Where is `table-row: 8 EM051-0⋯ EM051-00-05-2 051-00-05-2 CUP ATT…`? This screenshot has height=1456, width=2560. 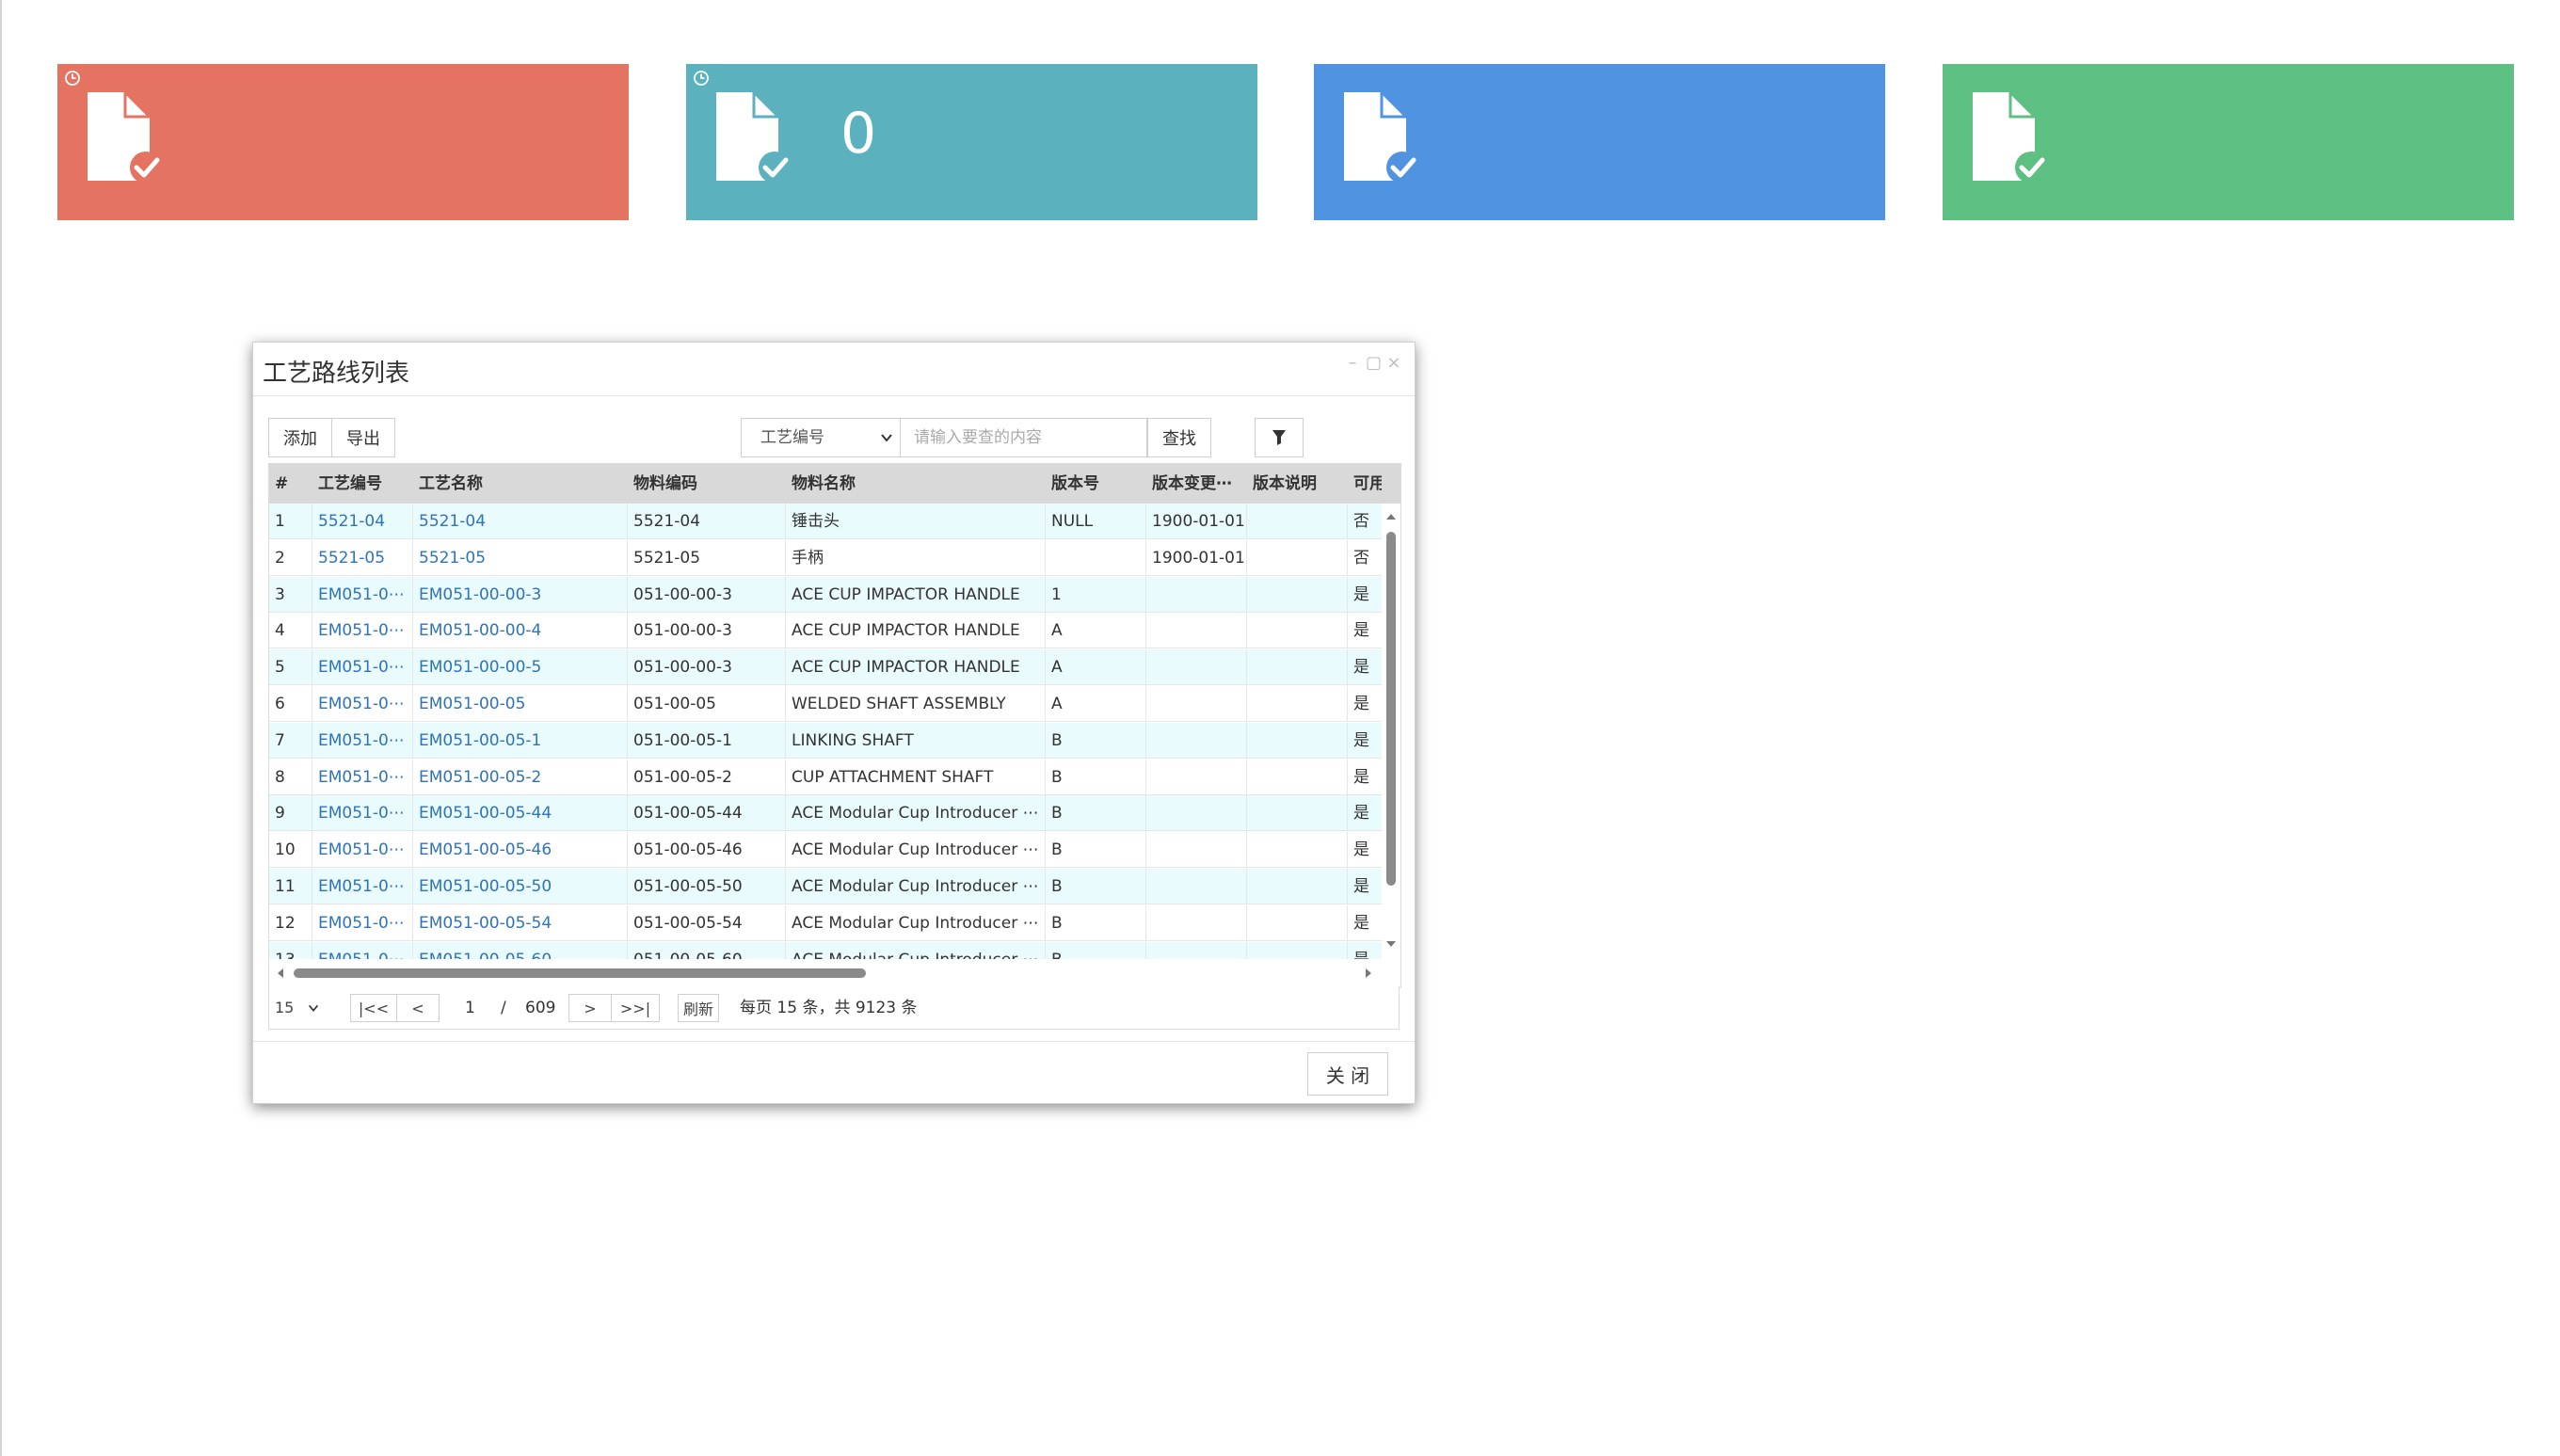 table-row: 8 EM051-0⋯ EM051-00-05-2 051-00-05-2 CUP ATT… is located at coordinates (825, 777).